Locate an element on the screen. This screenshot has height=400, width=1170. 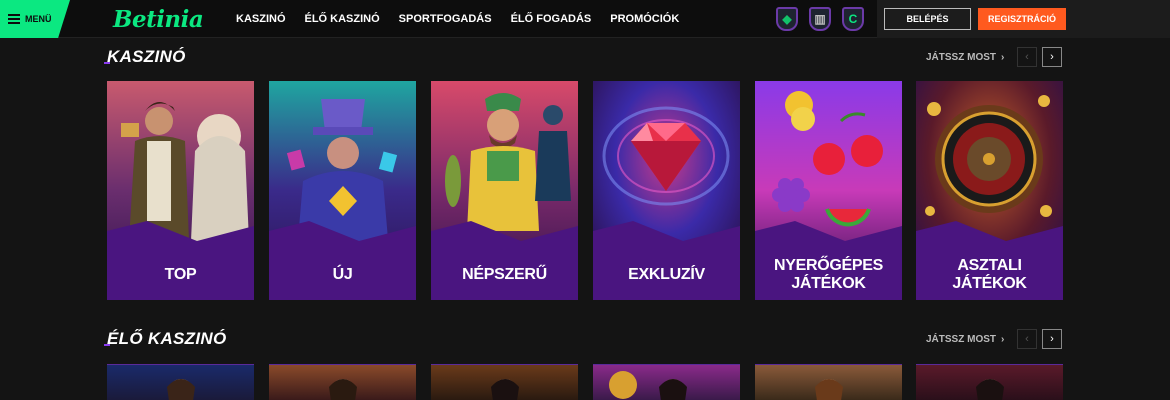
nav-live-casino: ÉLŐ KASZINÓ is located at coordinates (342, 19).